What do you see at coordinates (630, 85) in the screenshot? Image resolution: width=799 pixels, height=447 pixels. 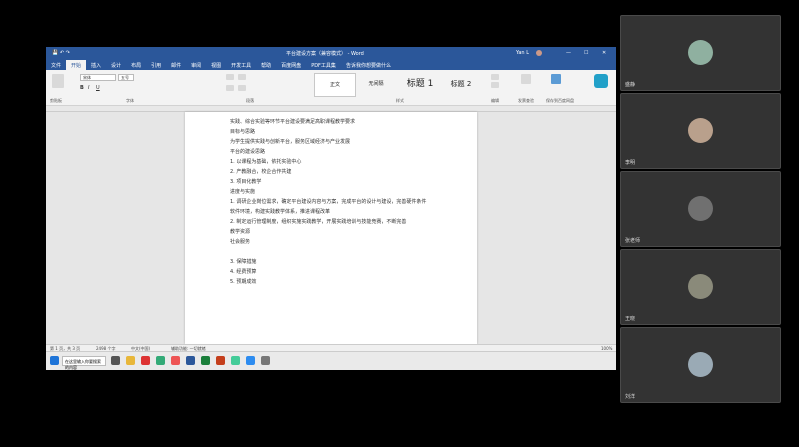 I see `participant-name: 盛静` at bounding box center [630, 85].